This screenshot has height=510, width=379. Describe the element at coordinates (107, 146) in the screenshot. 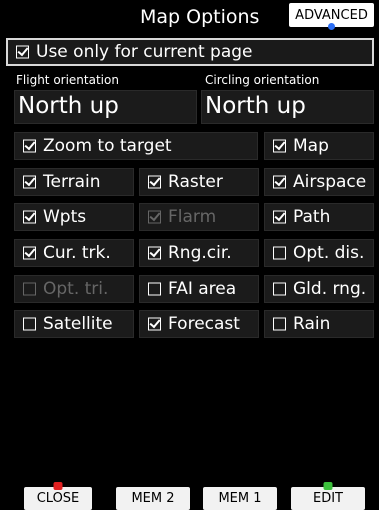

I see `zoom-to-target-label: Zoom to target` at that location.